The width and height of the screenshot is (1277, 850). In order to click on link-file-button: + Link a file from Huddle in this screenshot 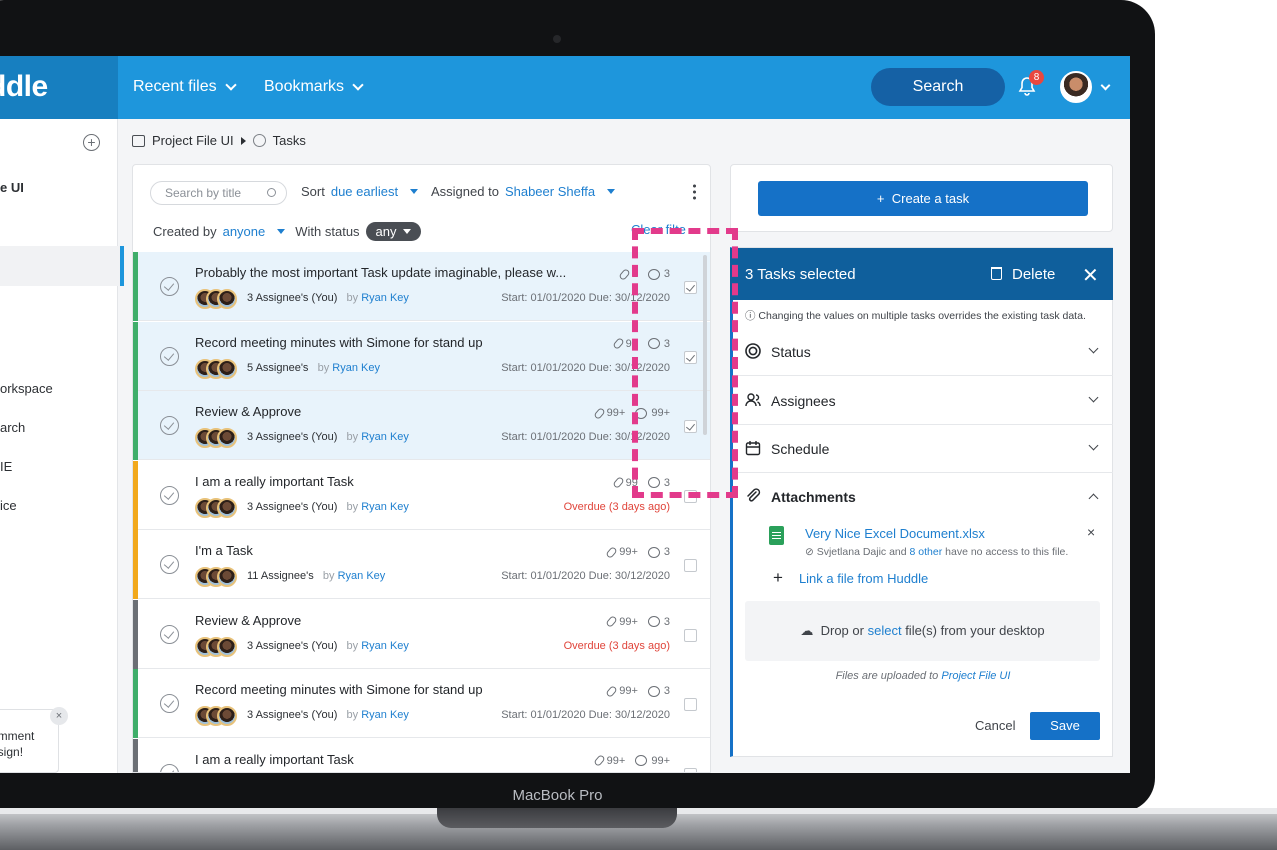, I will do `click(850, 578)`.